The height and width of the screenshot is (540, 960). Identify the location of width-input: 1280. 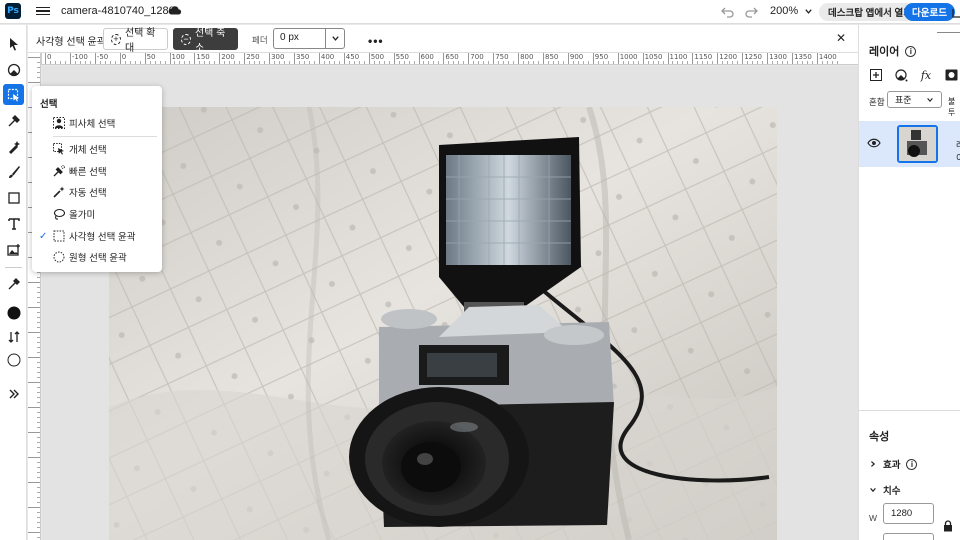
(908, 513).